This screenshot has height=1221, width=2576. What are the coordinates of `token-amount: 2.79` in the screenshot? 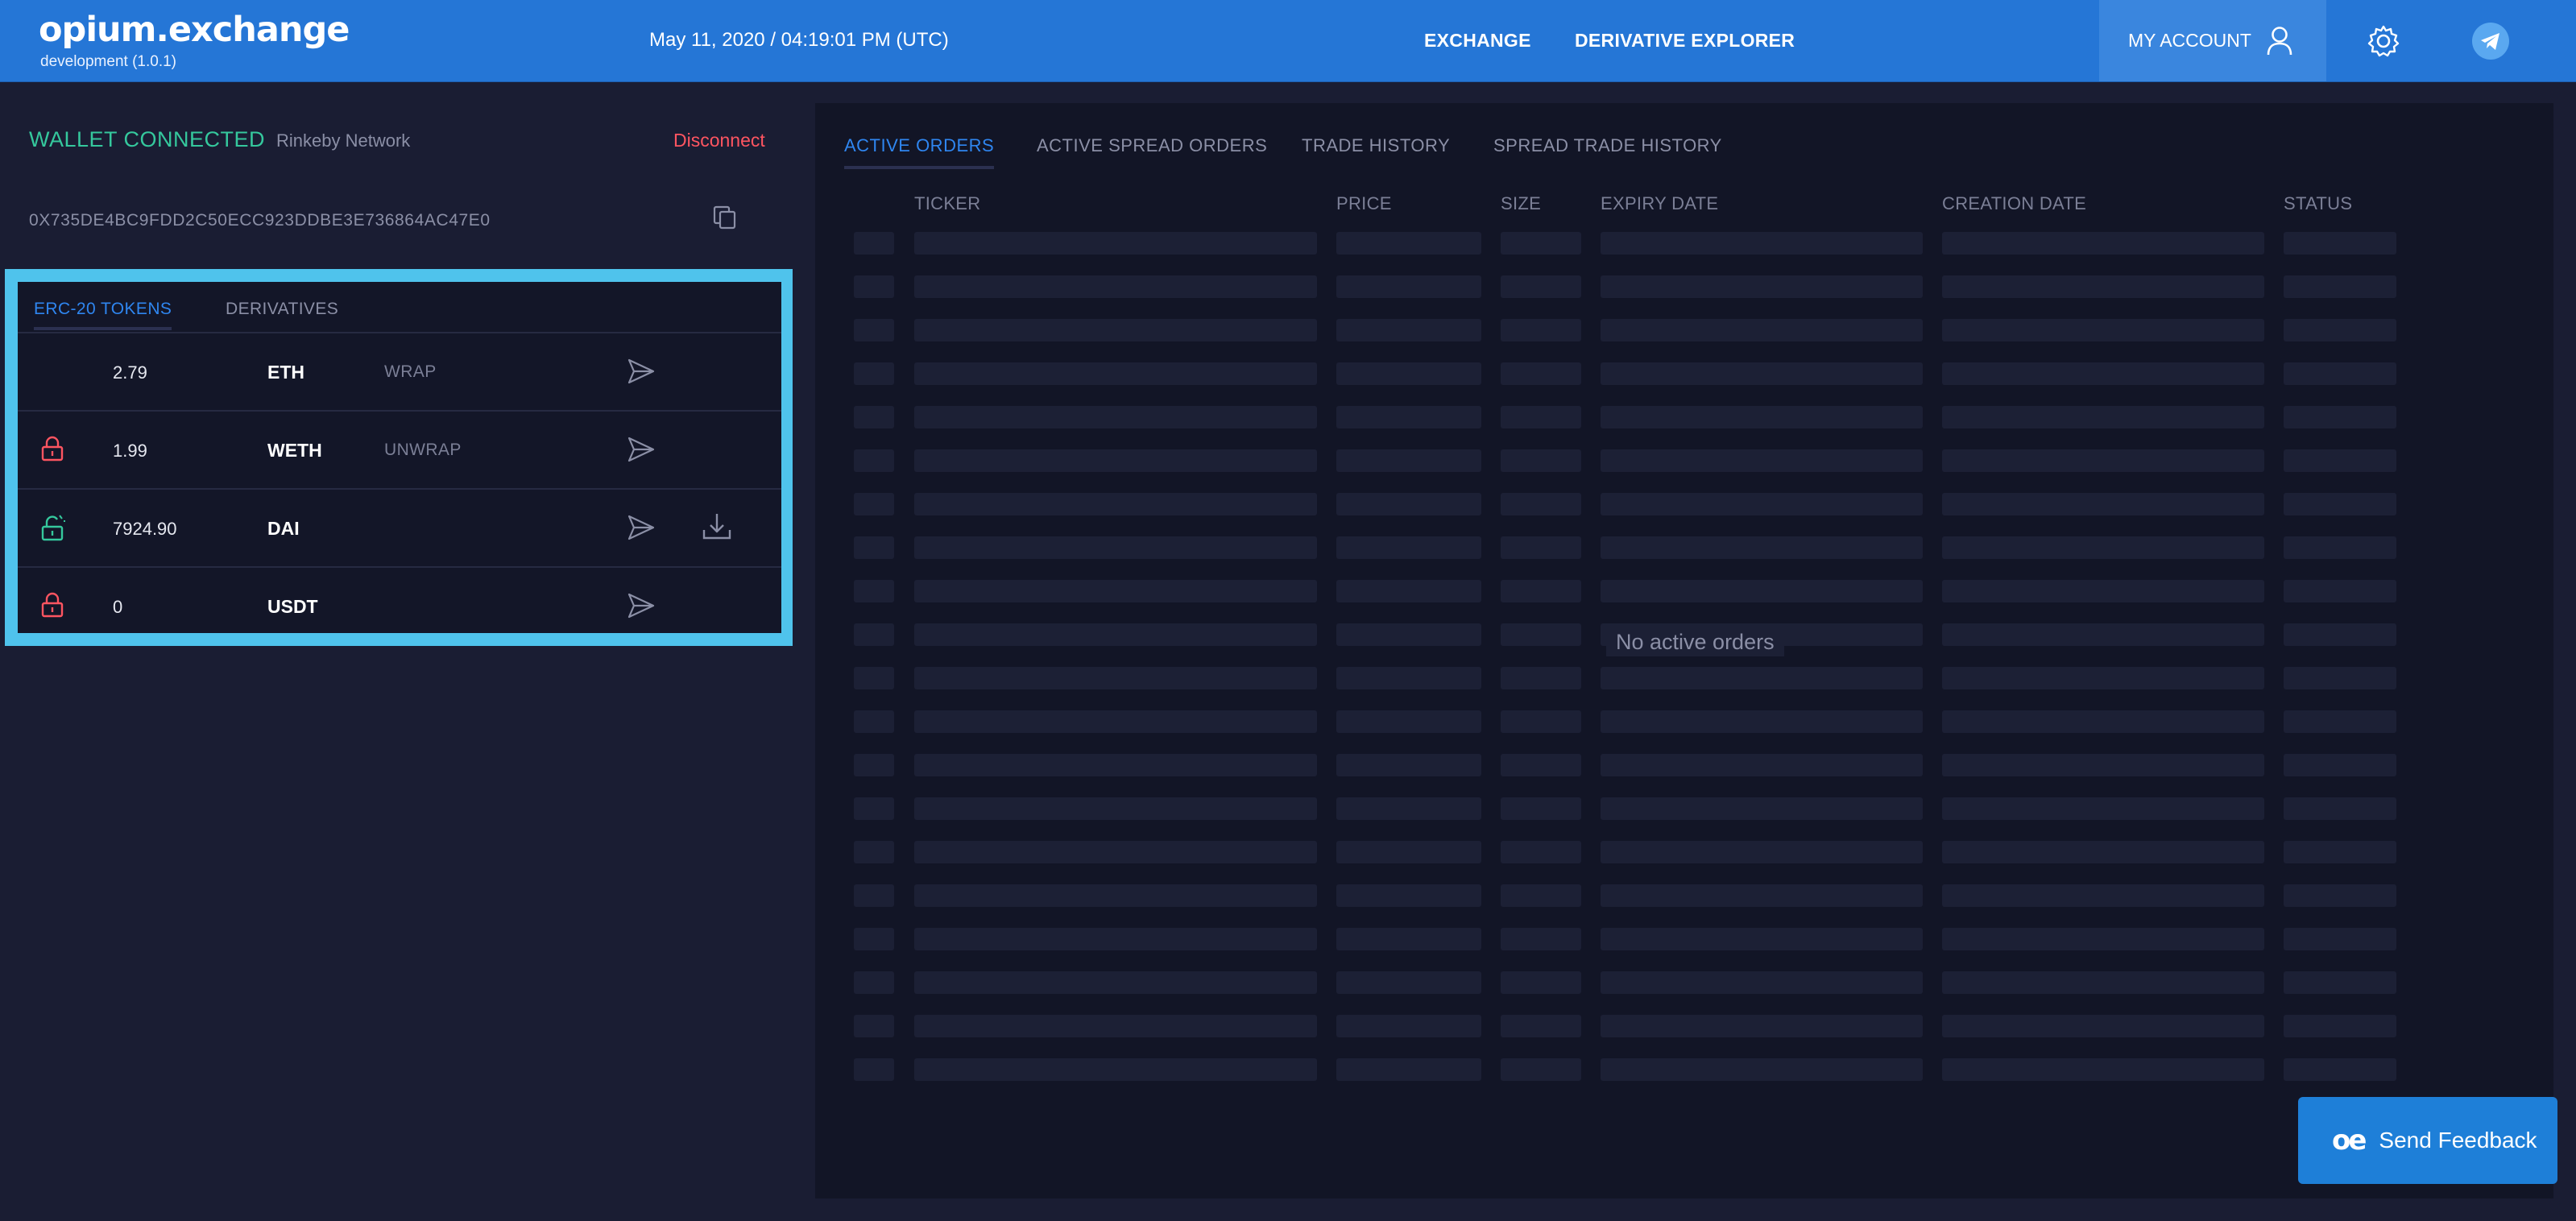 It's located at (130, 372).